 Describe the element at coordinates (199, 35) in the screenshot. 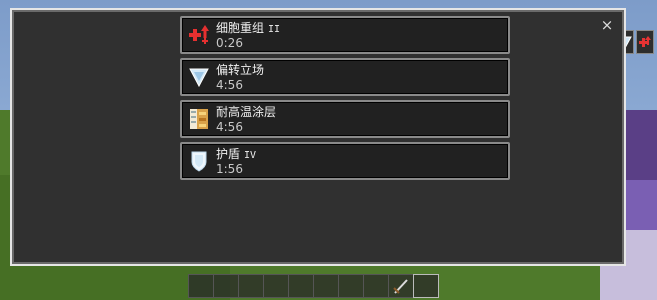

I see `red-cross-arrow-icon` at that location.